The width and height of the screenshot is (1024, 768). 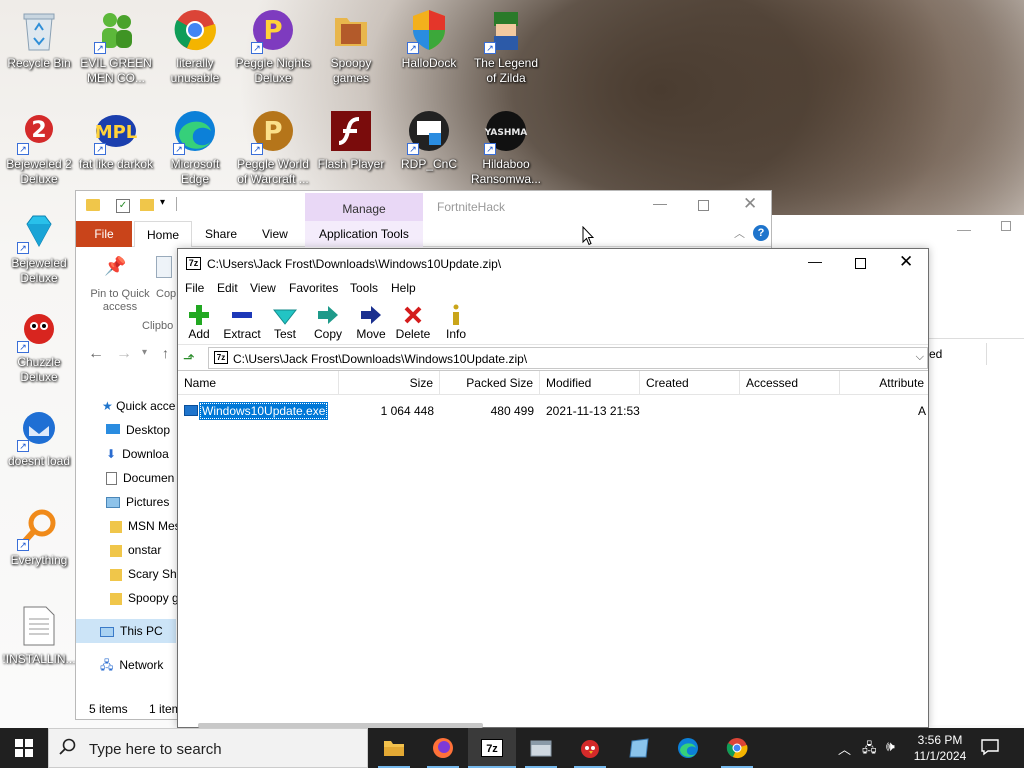 I want to click on notification-center-icon, so click(x=990, y=748).